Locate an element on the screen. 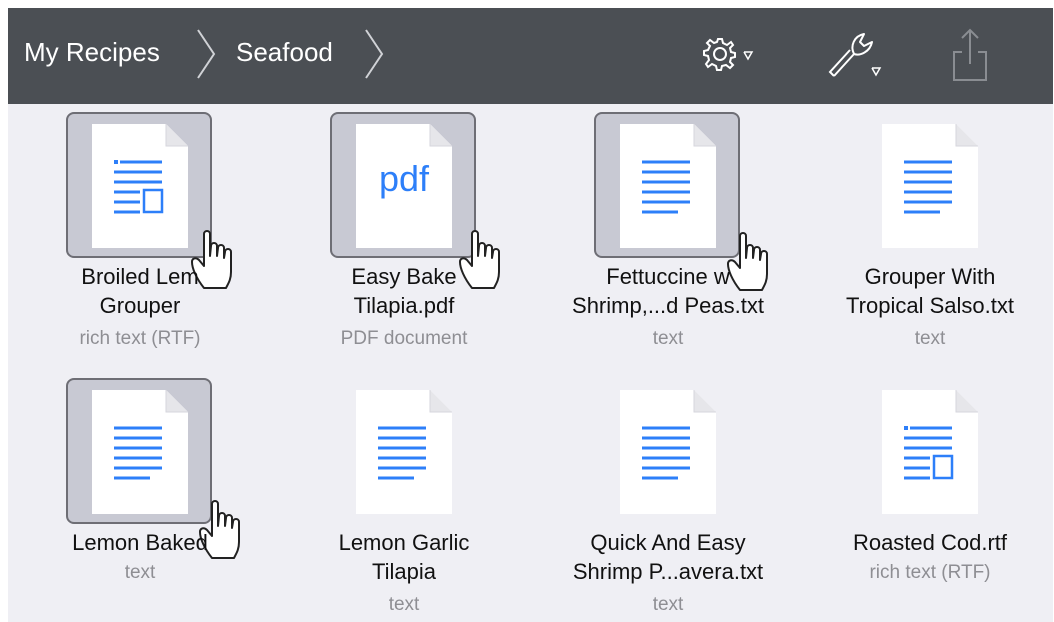  document-tile: Fettuccine w Shrimp,...d Peas.txt text is located at coordinates (668, 233).